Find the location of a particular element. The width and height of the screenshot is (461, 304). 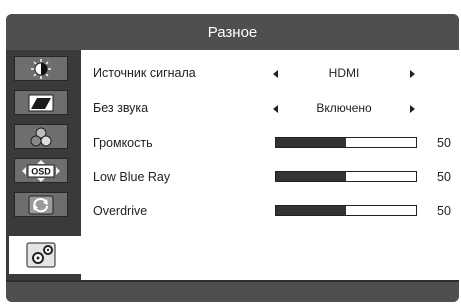

mute-label: Без звука is located at coordinates (121, 108).